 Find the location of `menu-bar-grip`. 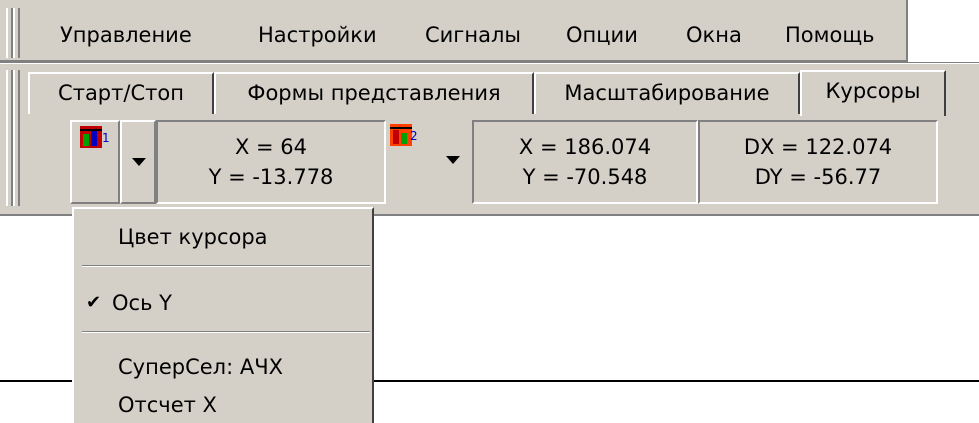

menu-bar-grip is located at coordinates (9, 33).